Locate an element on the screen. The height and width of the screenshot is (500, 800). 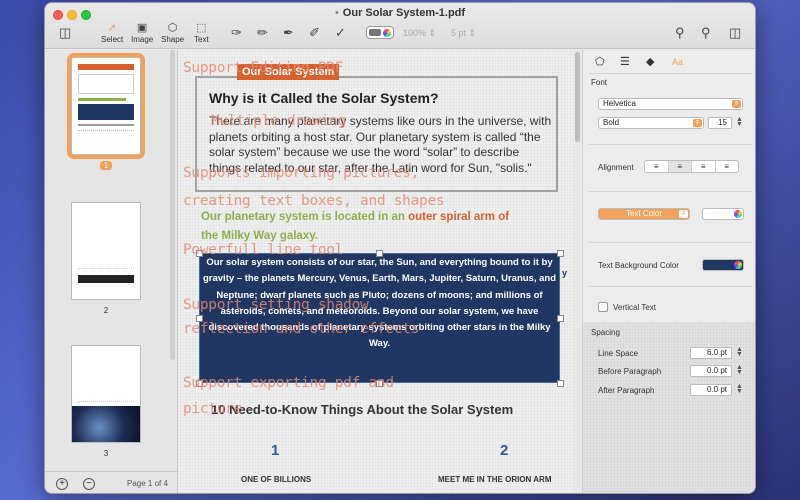
opacity-stepper: 100% ⇕ is located at coordinates (419, 33).